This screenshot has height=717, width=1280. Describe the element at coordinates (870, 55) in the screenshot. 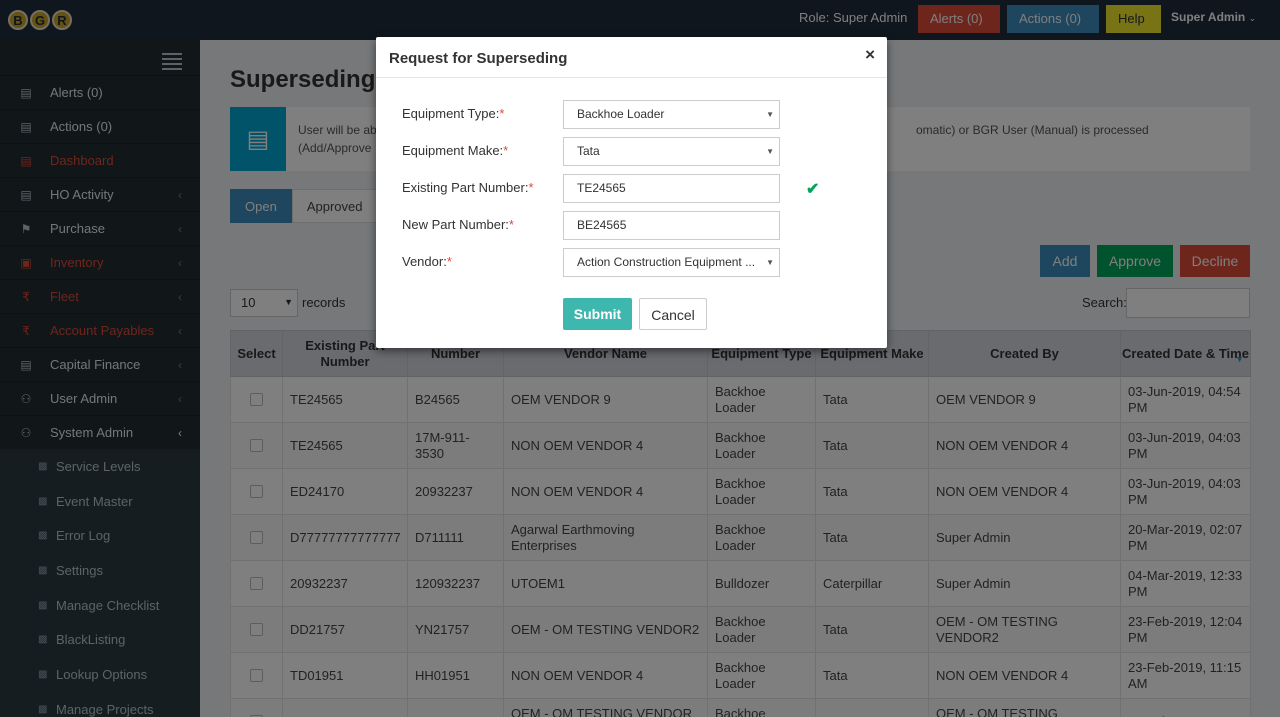

I see `close-icon: ×` at that location.